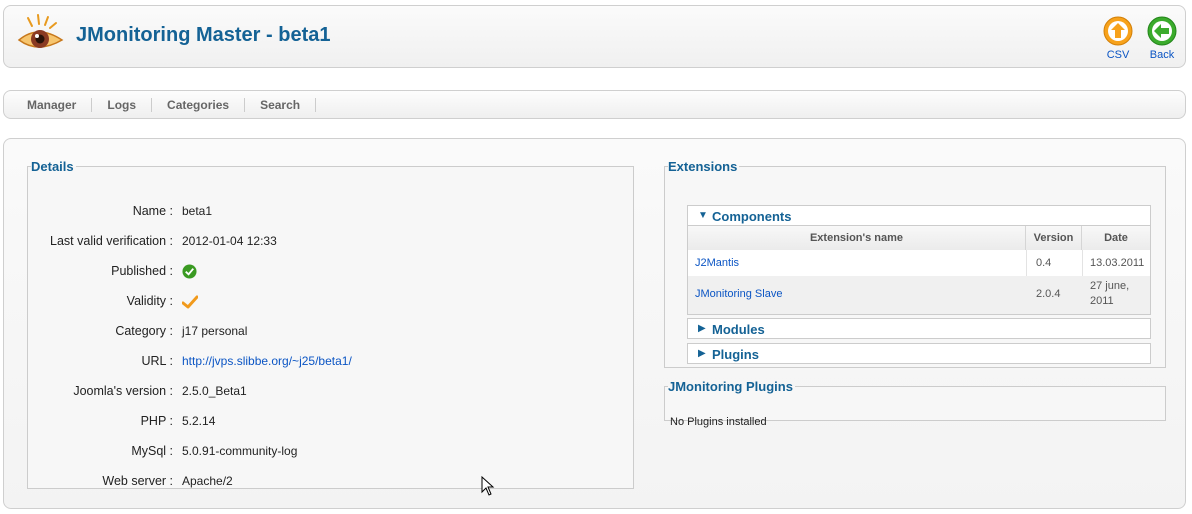 This screenshot has height=514, width=1192. Describe the element at coordinates (137, 481) in the screenshot. I see `detail-label: Web server :` at that location.